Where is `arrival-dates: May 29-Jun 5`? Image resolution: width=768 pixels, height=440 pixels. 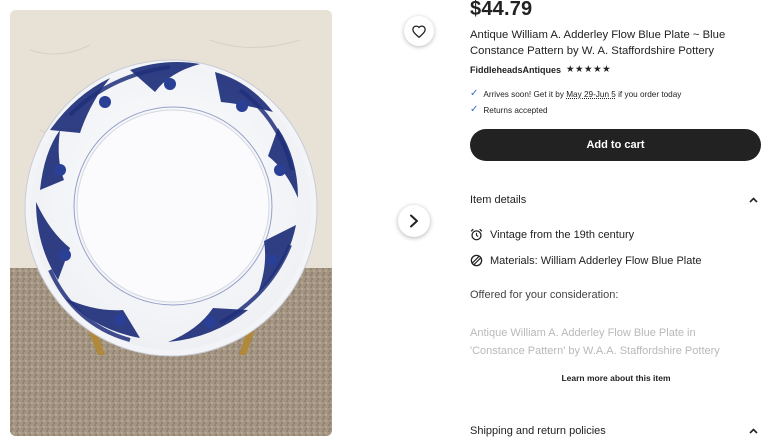
arrival-dates: May 29-Jun 5 is located at coordinates (591, 94).